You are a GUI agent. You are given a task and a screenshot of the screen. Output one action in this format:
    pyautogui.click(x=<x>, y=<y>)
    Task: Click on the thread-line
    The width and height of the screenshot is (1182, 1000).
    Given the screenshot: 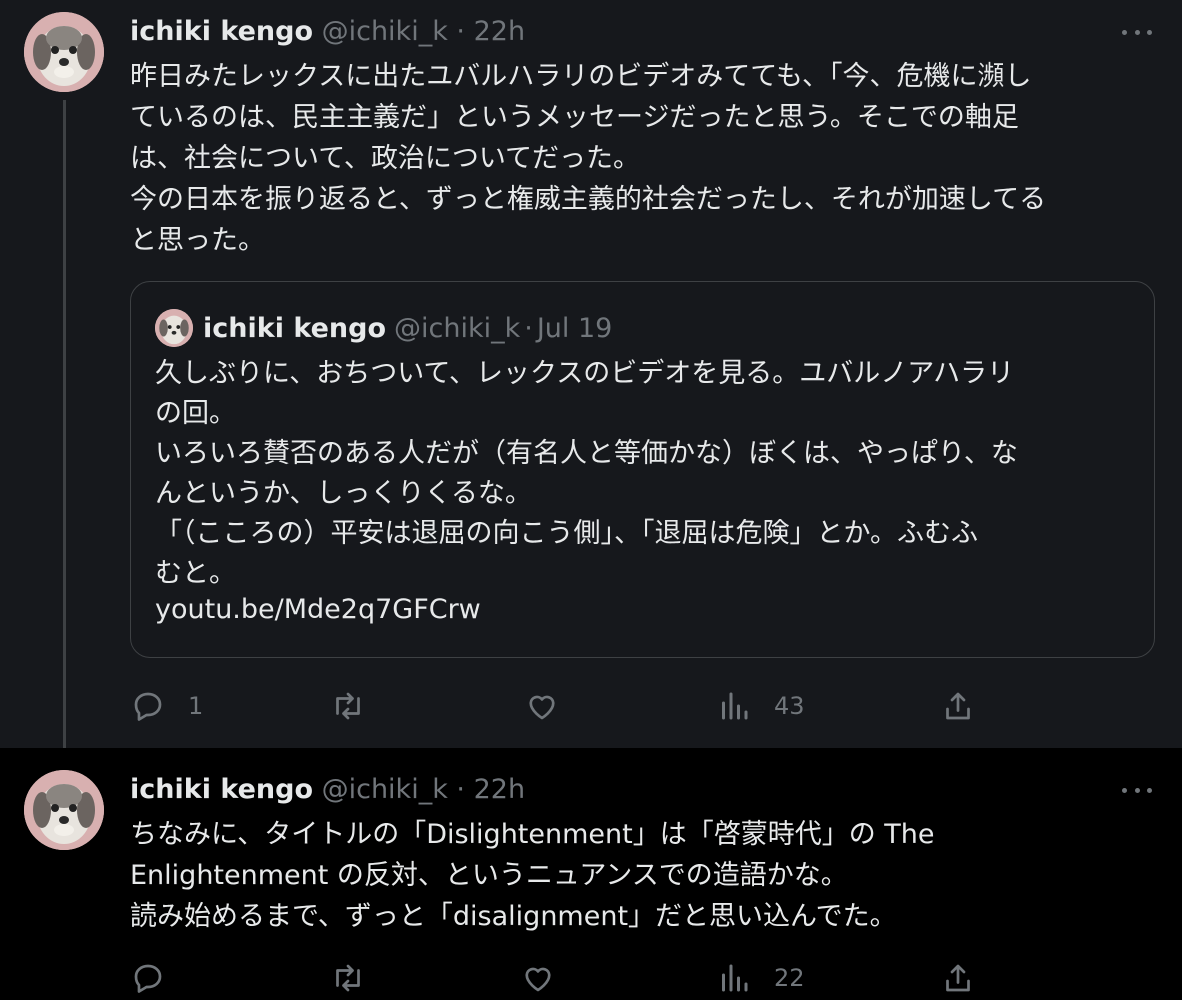 What is the action you would take?
    pyautogui.click(x=64, y=430)
    